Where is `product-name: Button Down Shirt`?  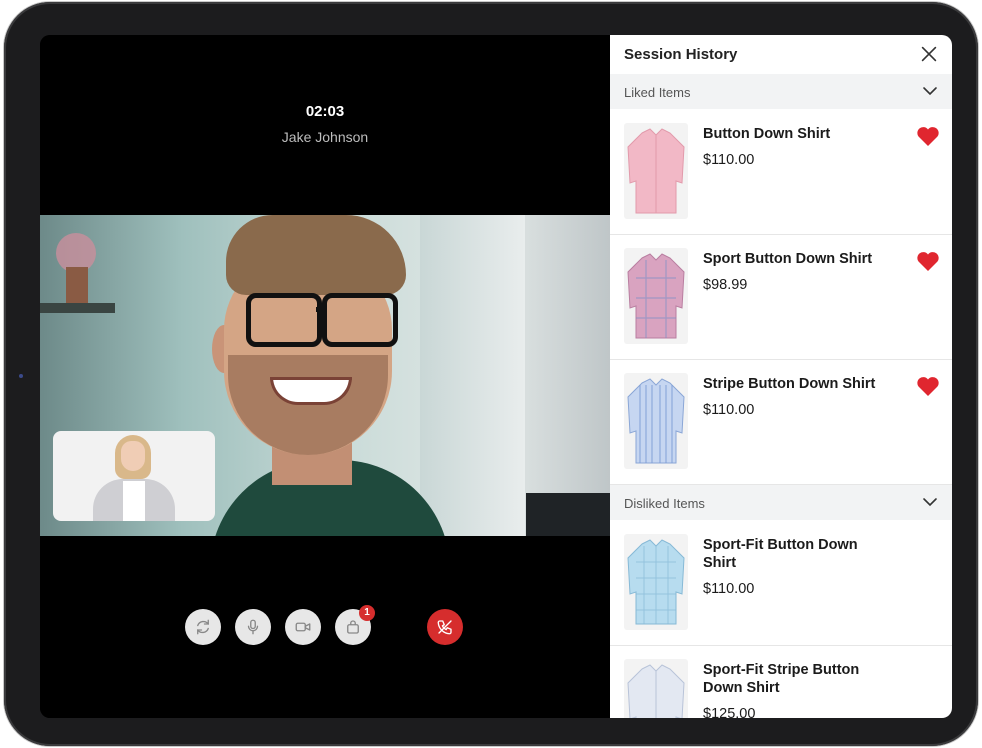
product-name: Button Down Shirt is located at coordinates (767, 134).